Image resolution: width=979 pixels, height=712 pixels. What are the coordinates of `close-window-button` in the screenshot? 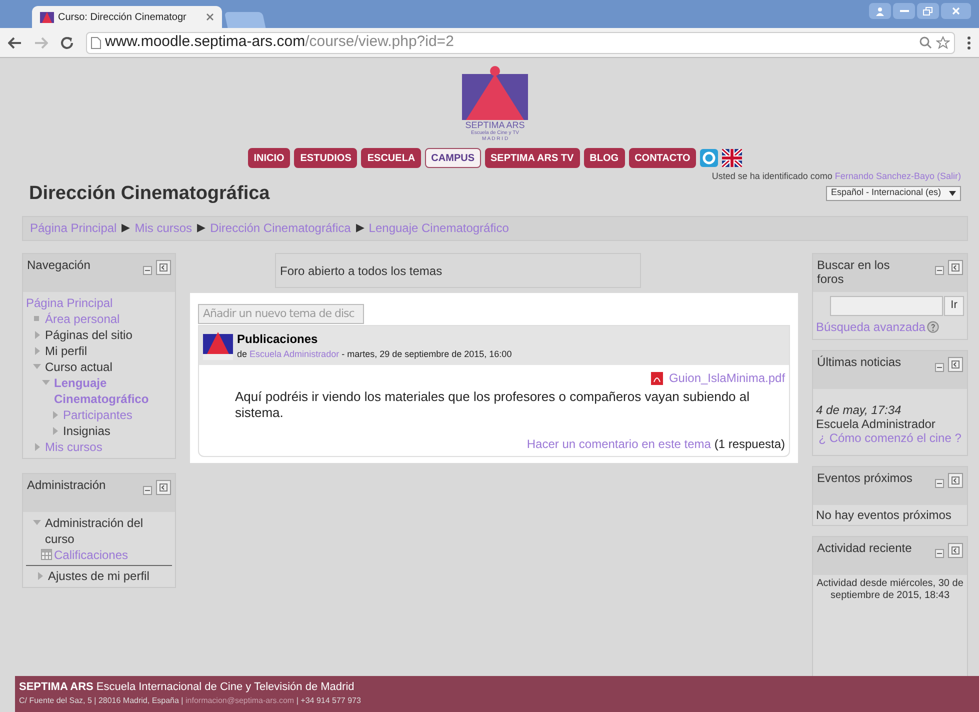 It's located at (956, 11).